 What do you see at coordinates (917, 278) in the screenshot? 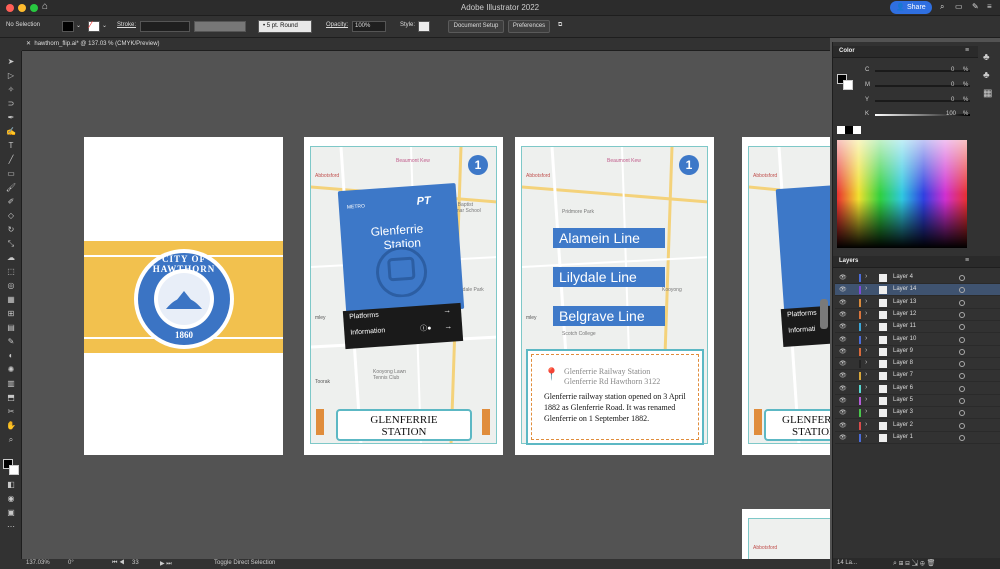
I see `layer-row: 👁 › Layer 4` at bounding box center [917, 278].